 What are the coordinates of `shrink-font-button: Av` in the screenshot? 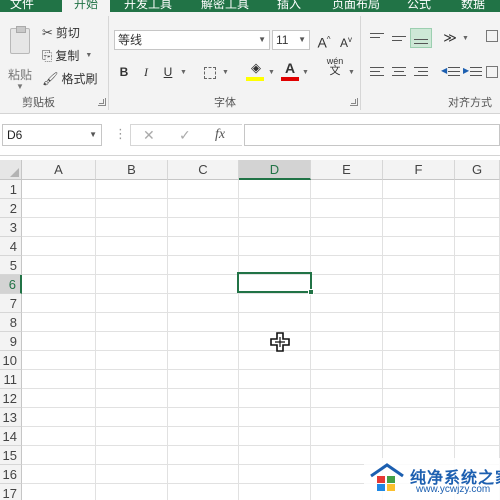 It's located at (346, 40).